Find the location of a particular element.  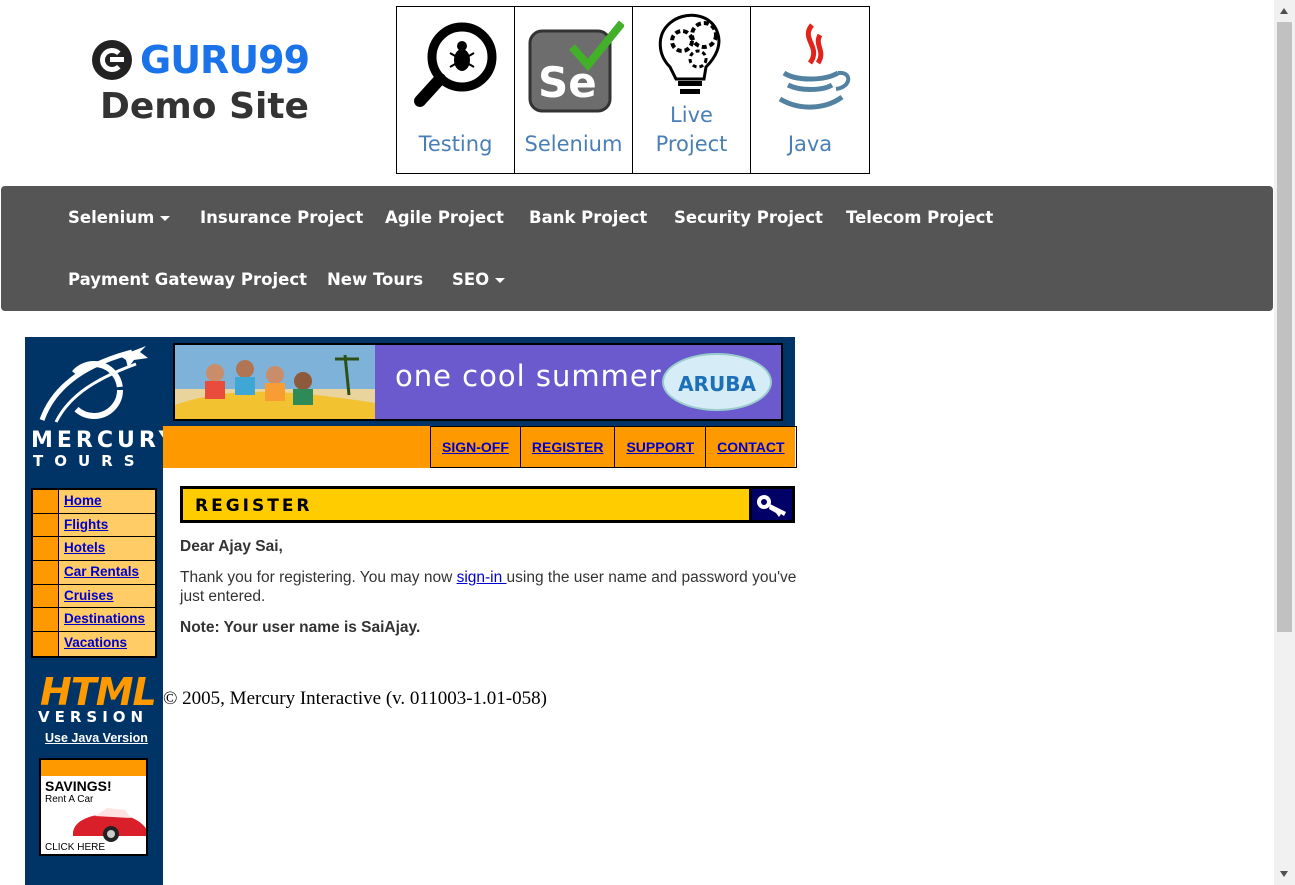

aruba-banner: one cool summer ARUBA is located at coordinates (478, 382).